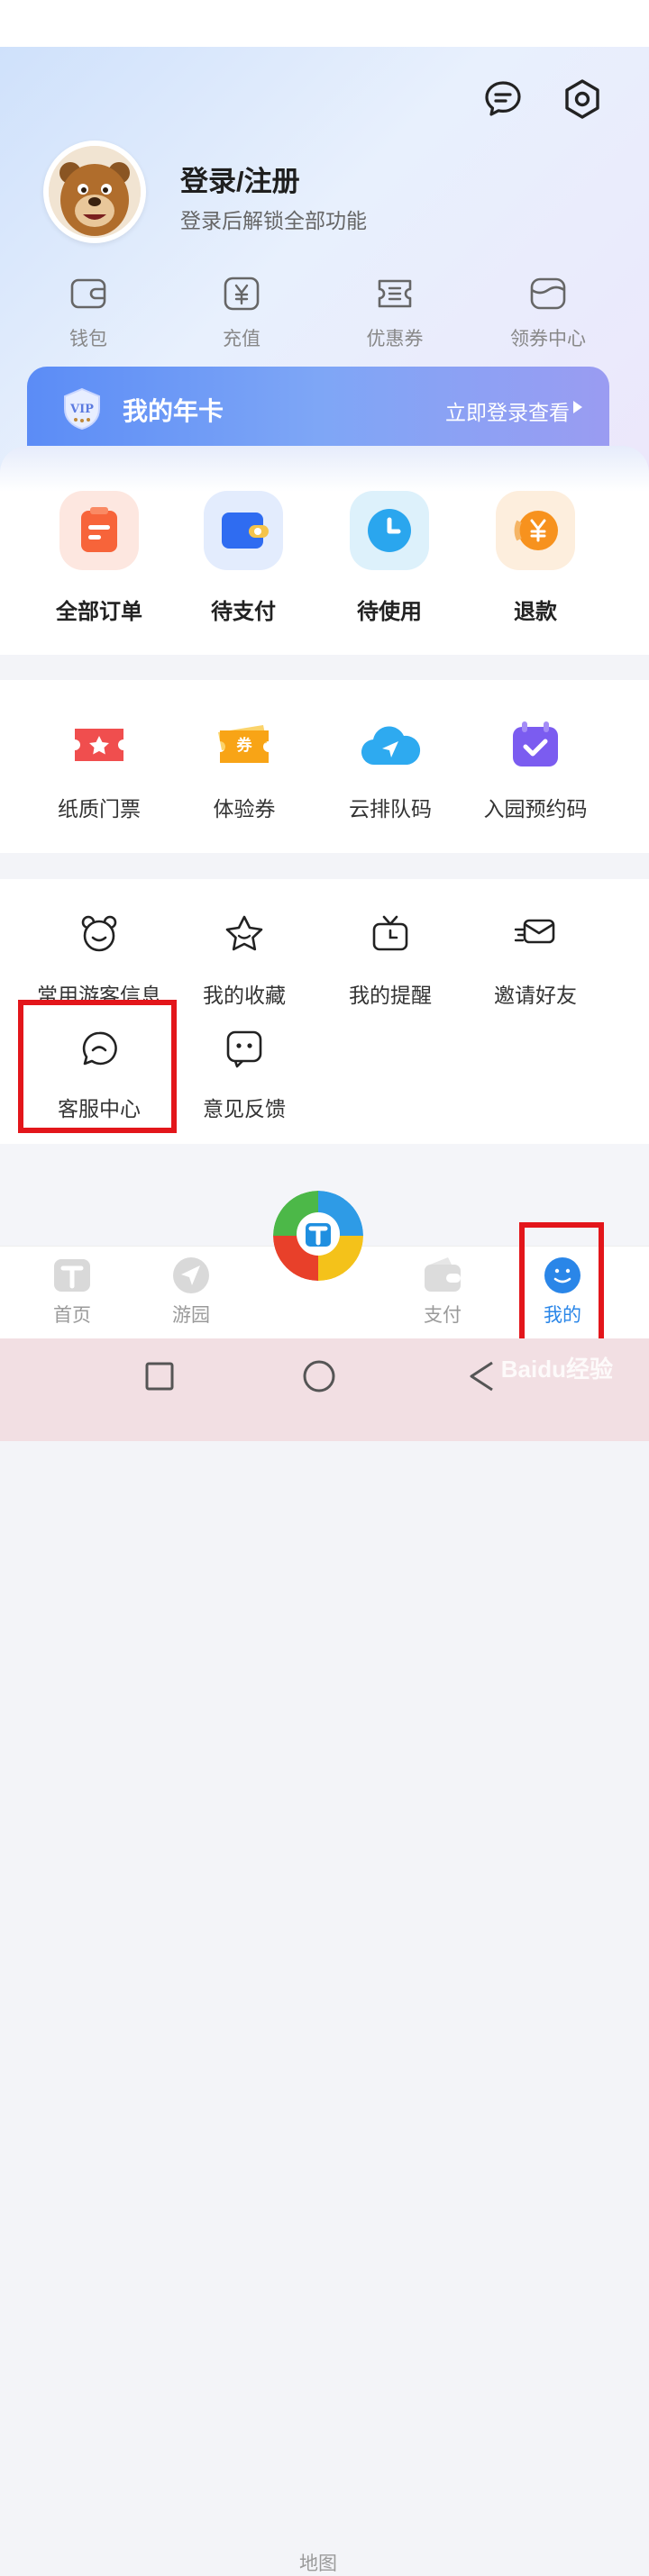 The height and width of the screenshot is (2576, 649). Describe the element at coordinates (395, 339) in the screenshot. I see `quick-link-label: 优惠券` at that location.